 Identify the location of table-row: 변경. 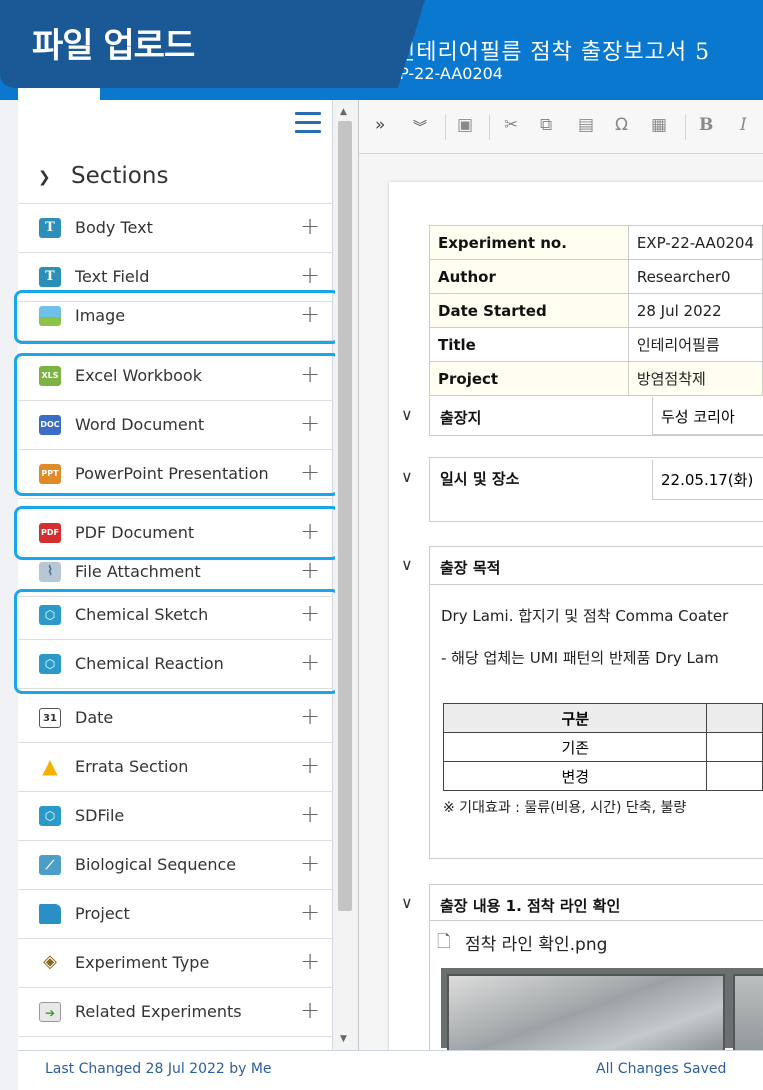
(602, 776).